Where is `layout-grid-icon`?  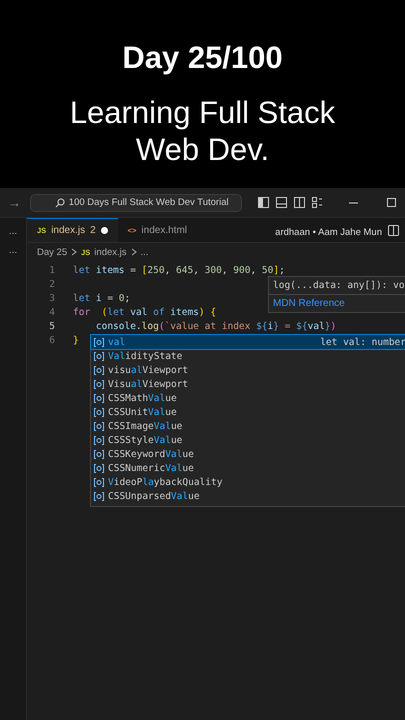 layout-grid-icon is located at coordinates (317, 202).